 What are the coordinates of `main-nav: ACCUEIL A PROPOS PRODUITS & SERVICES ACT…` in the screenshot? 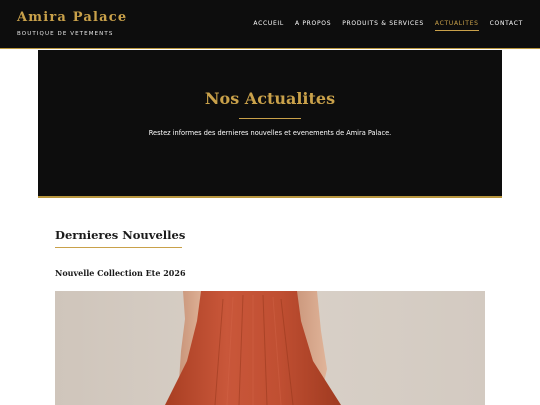 It's located at (388, 25).